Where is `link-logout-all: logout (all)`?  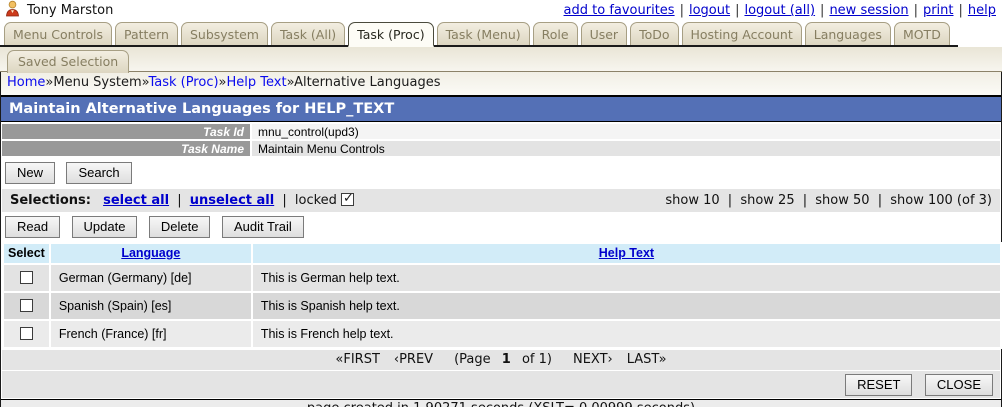
link-logout-all: logout (all) is located at coordinates (779, 10).